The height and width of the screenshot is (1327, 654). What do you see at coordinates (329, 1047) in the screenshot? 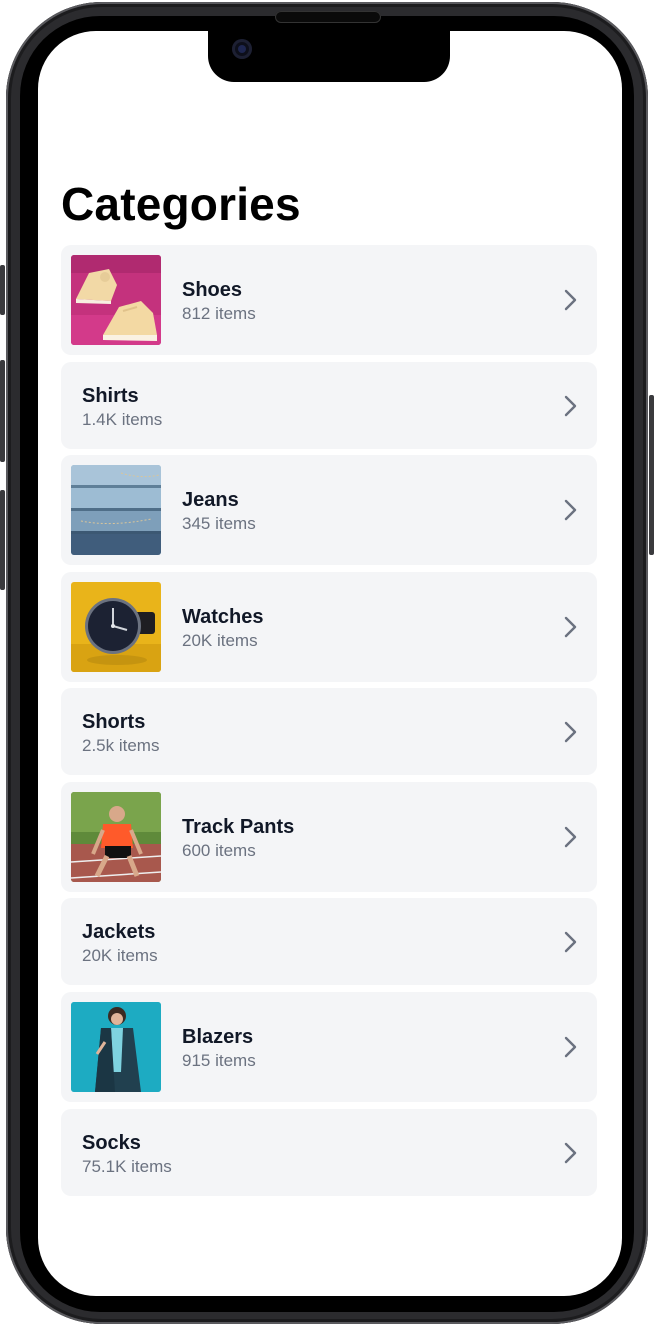
I see `category-row-blazers: Blazers 915 items` at bounding box center [329, 1047].